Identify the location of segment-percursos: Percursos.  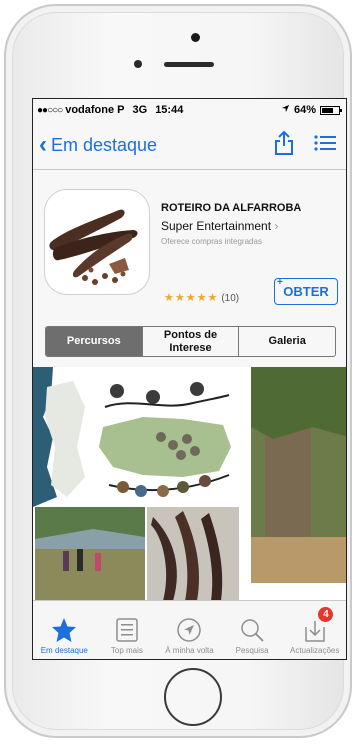
(94, 341).